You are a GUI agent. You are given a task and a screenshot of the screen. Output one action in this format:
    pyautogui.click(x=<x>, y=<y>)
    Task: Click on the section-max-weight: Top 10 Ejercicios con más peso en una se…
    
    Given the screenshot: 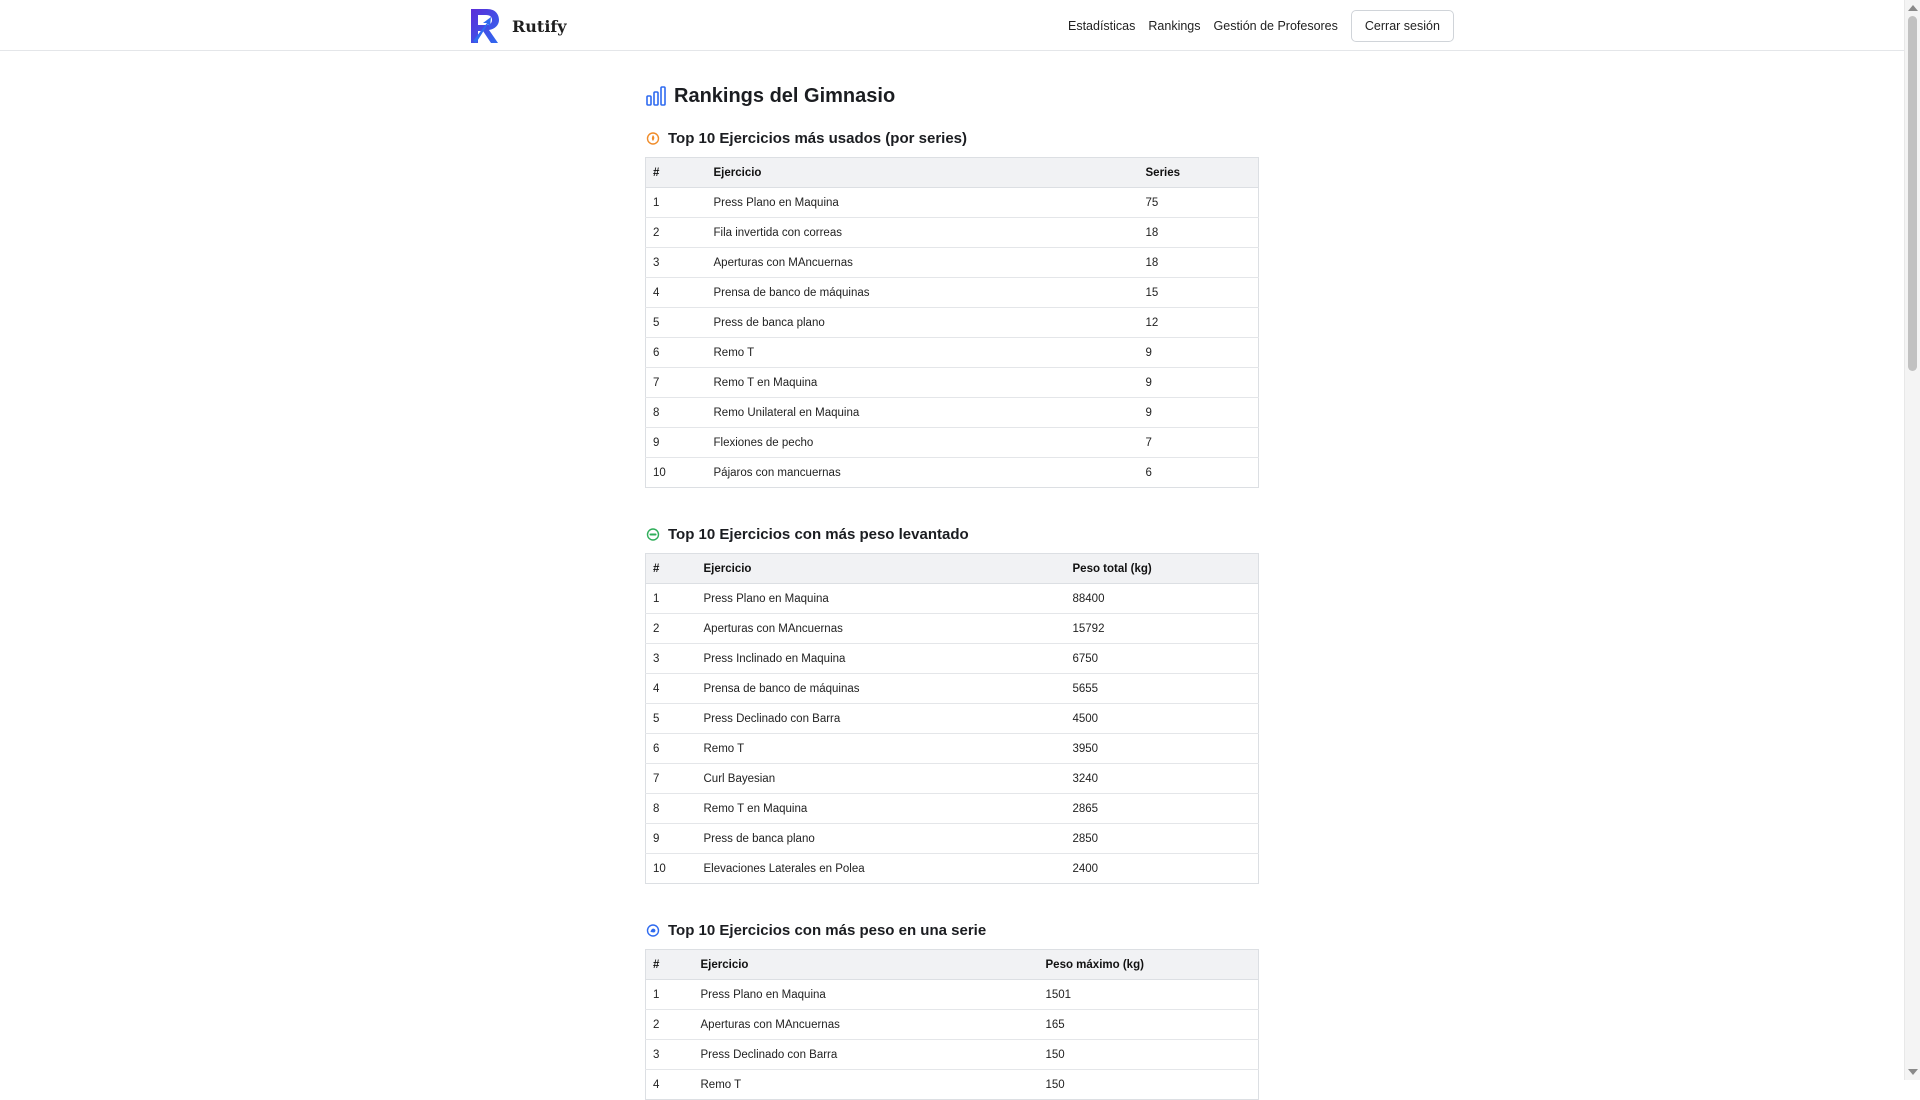 What is the action you would take?
    pyautogui.click(x=952, y=1009)
    